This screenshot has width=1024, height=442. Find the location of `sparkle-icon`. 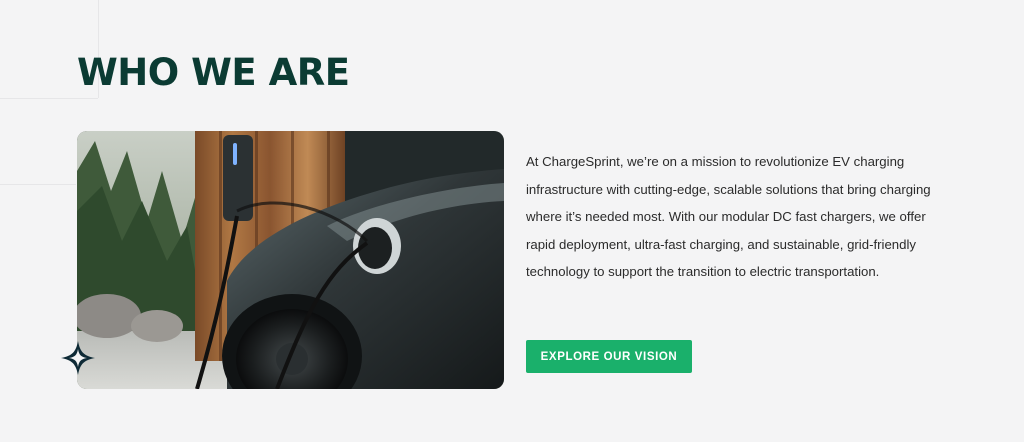

sparkle-icon is located at coordinates (78, 358).